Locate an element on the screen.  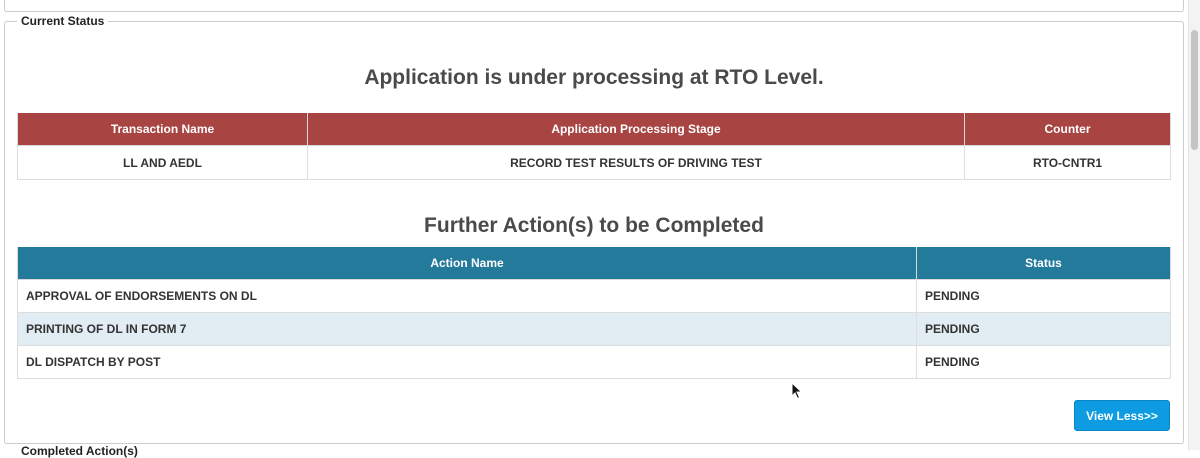
scrollbar-thumb is located at coordinates (1194, 90).